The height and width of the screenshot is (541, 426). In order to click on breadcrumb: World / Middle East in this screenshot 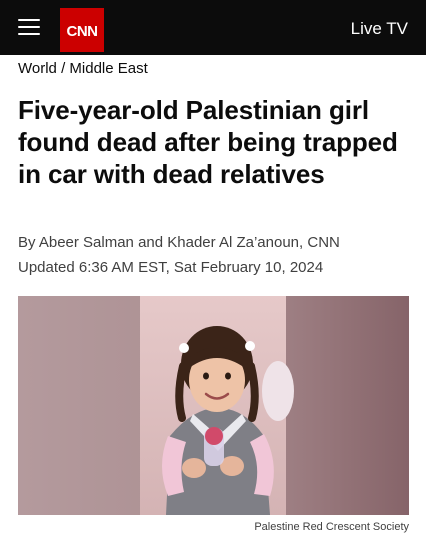, I will do `click(83, 68)`.